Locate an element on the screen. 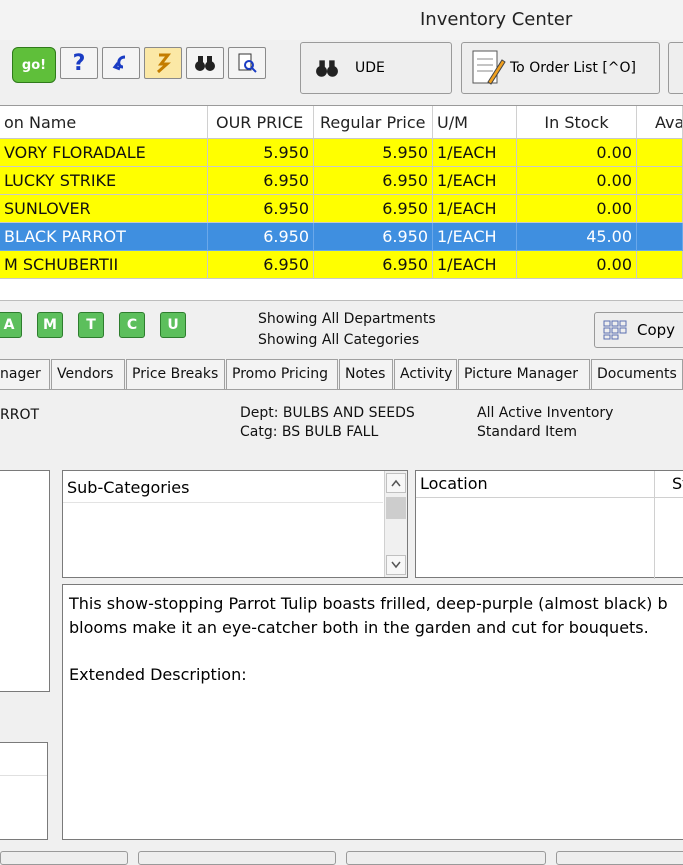  tab-activity: Activity is located at coordinates (425, 374).